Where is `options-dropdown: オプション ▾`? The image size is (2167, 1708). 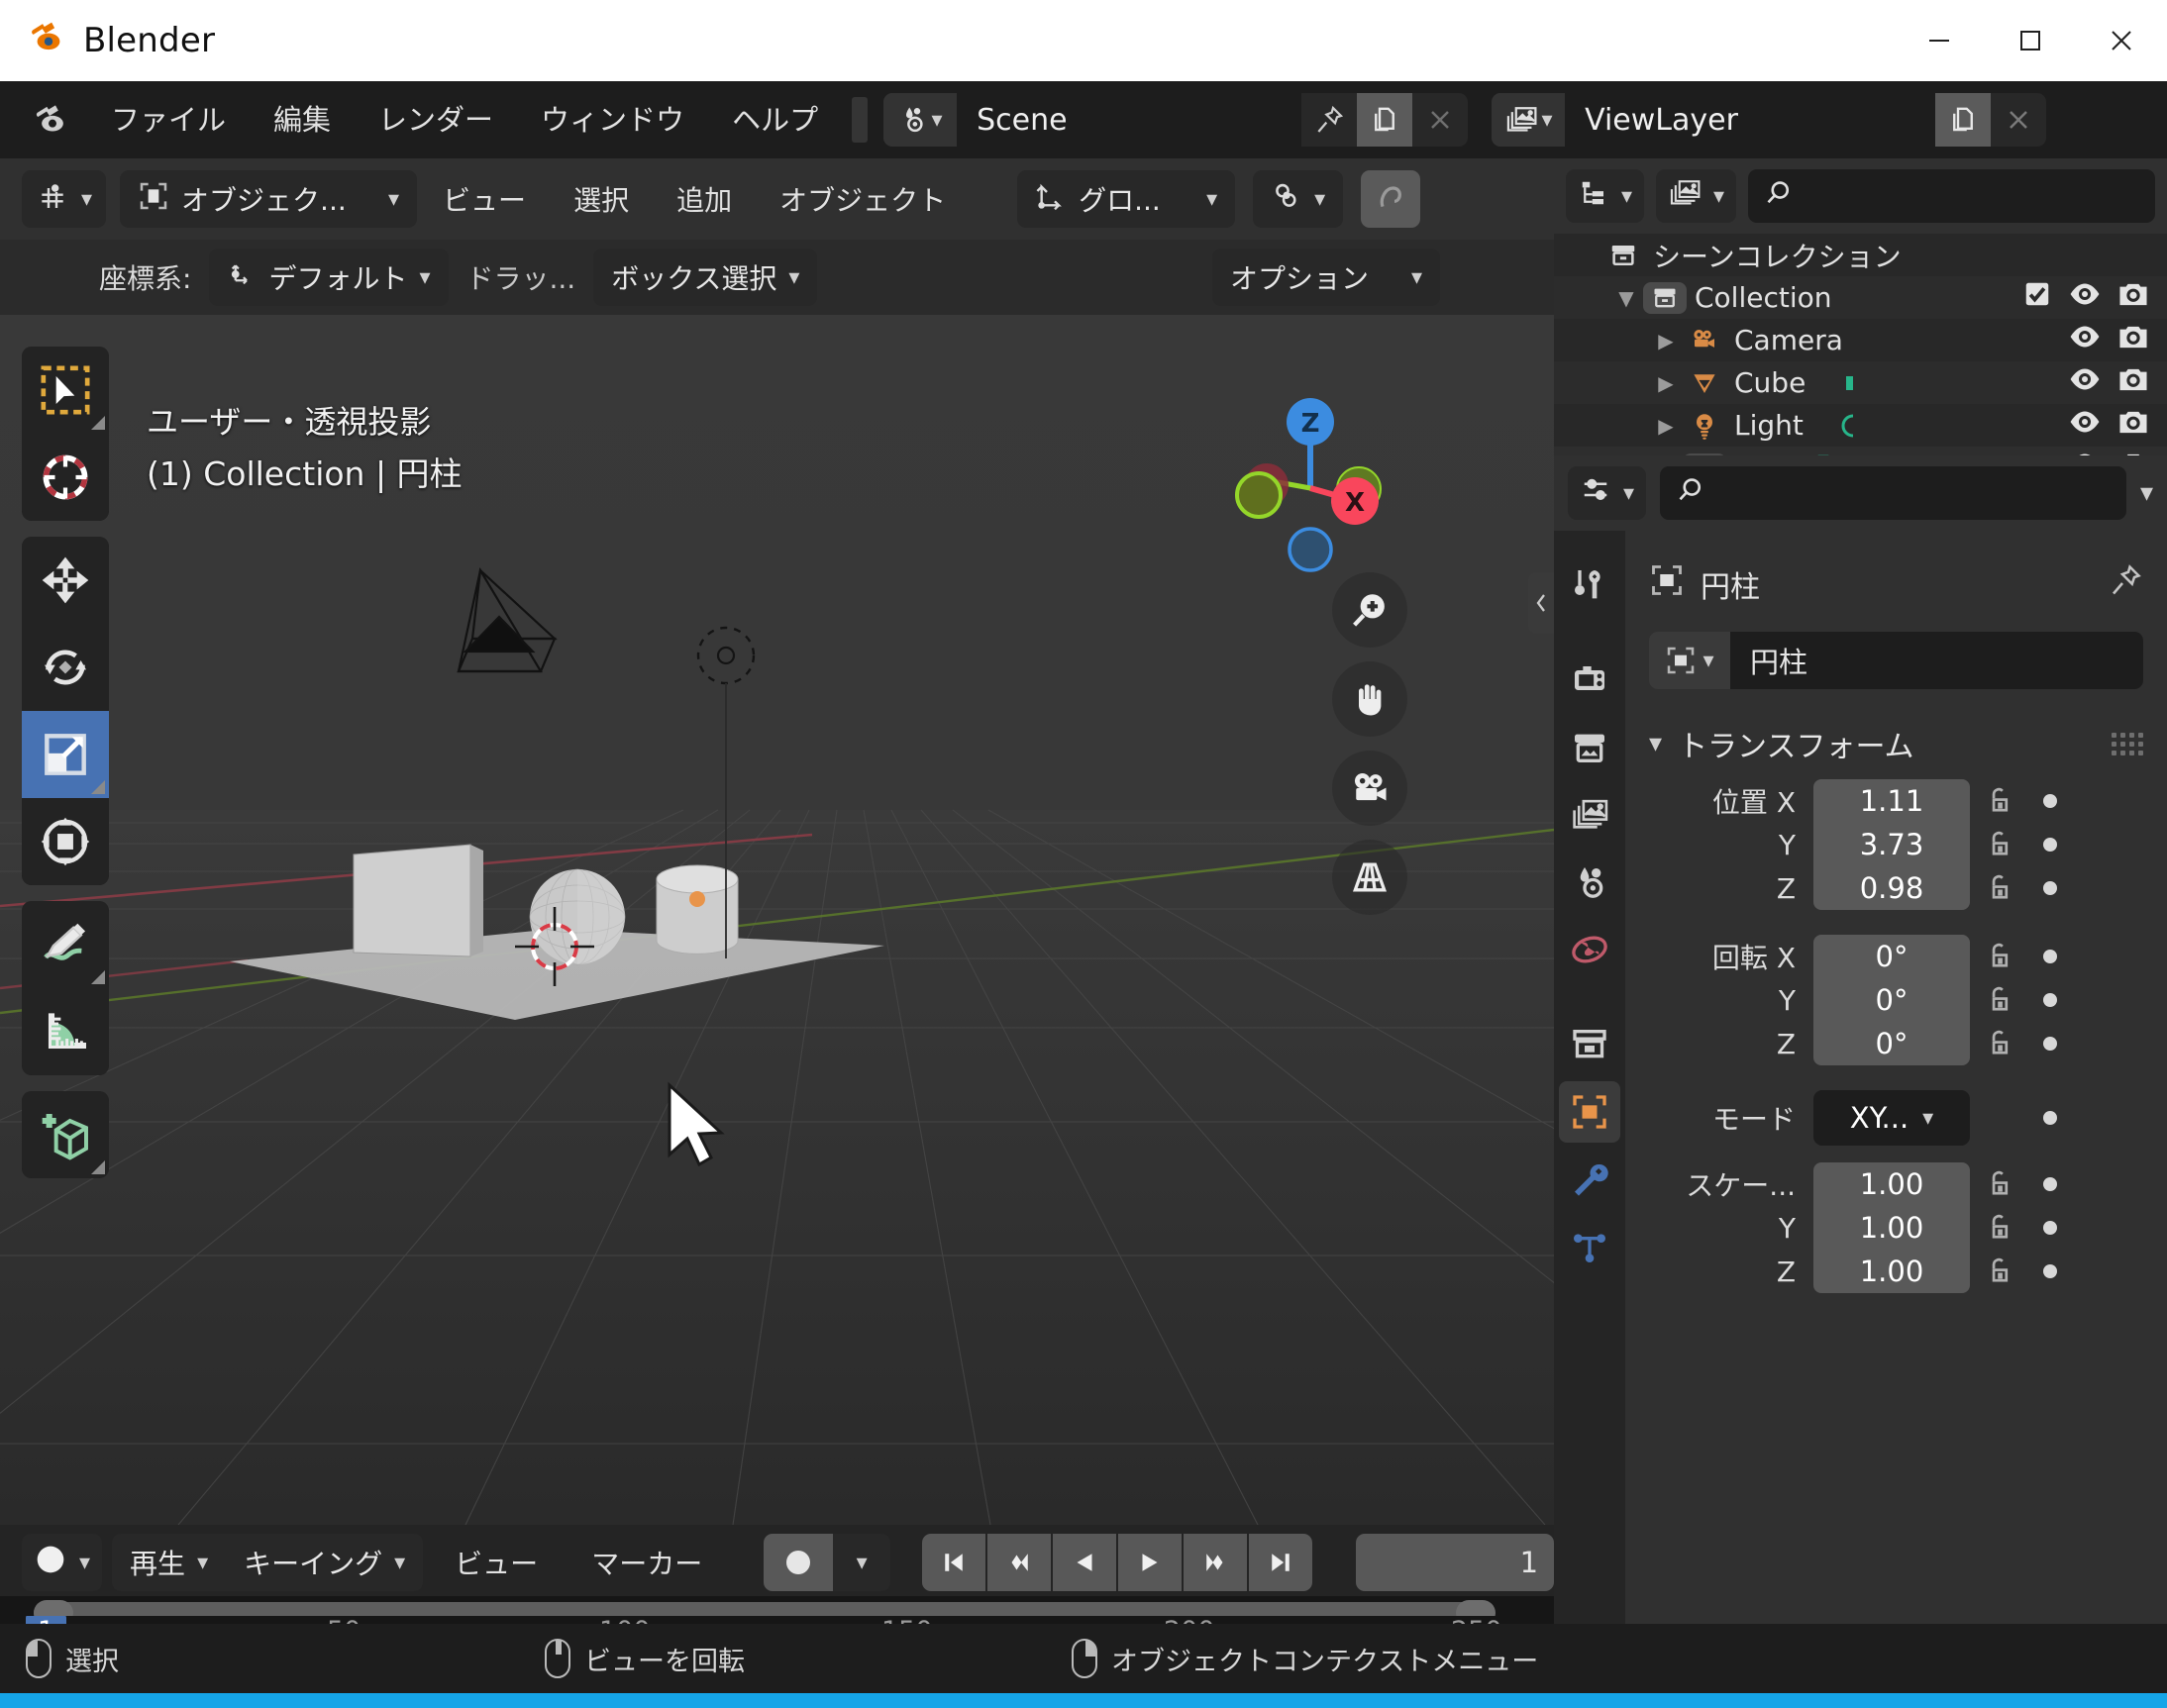
options-dropdown: オプション ▾ is located at coordinates (1326, 277).